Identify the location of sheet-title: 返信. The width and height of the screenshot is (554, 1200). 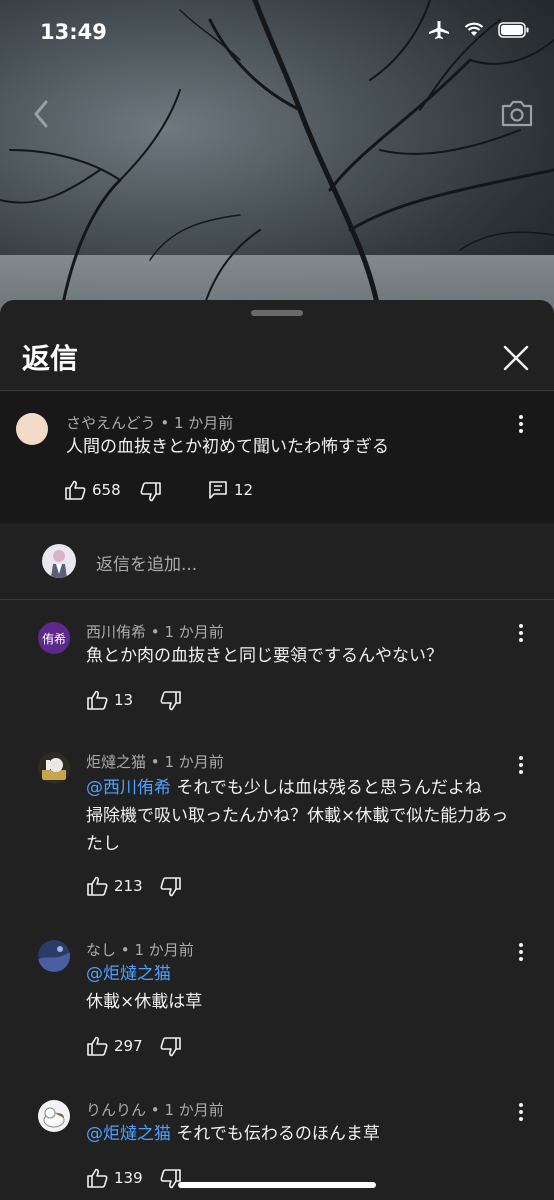
(50, 358).